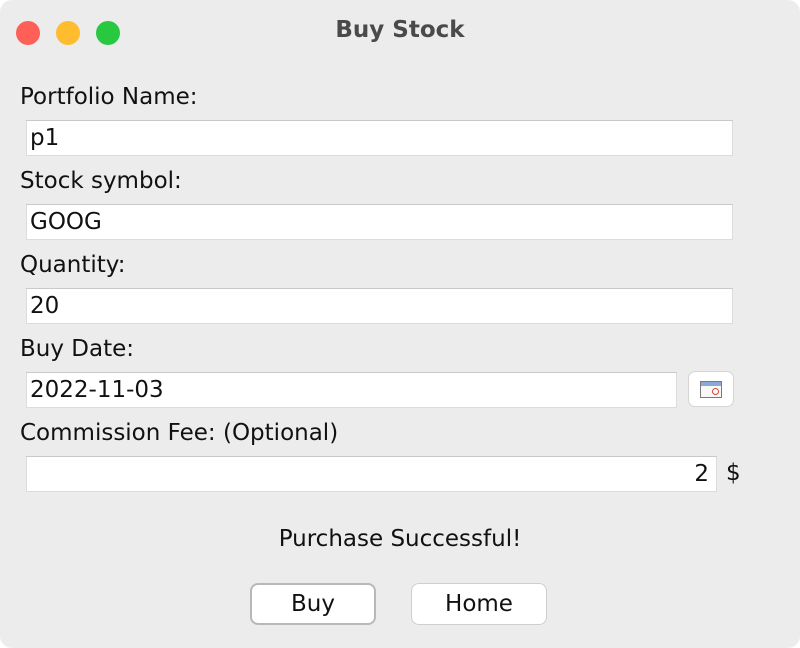 This screenshot has height=648, width=800. I want to click on currency-unit-label: $, so click(733, 473).